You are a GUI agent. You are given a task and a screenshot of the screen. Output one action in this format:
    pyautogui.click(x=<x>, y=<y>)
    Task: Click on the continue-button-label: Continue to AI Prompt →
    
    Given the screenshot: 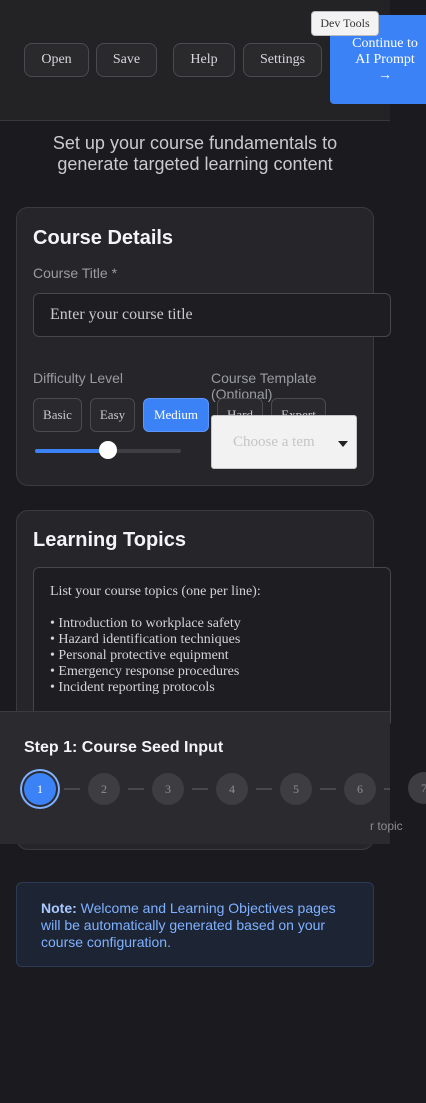 What is the action you would take?
    pyautogui.click(x=385, y=59)
    